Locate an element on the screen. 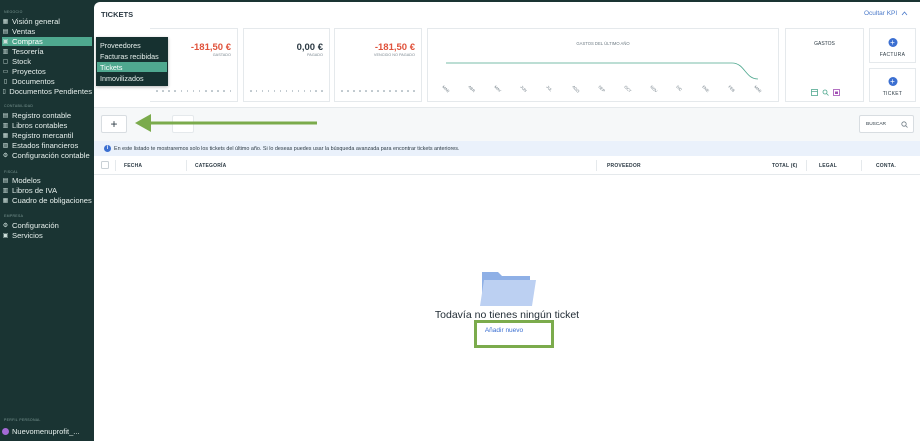 The height and width of the screenshot is (441, 920). sidebar-item-proyectos: ▭ Proyectos is located at coordinates (47, 71).